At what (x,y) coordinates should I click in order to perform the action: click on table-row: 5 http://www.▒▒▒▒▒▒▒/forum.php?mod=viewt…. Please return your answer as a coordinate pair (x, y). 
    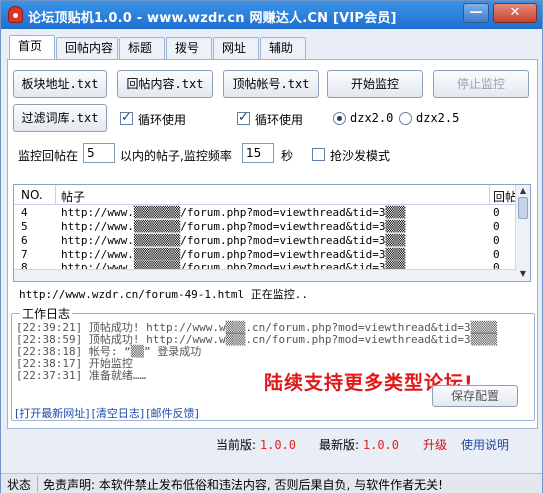
    Looking at the image, I should click on (265, 227).